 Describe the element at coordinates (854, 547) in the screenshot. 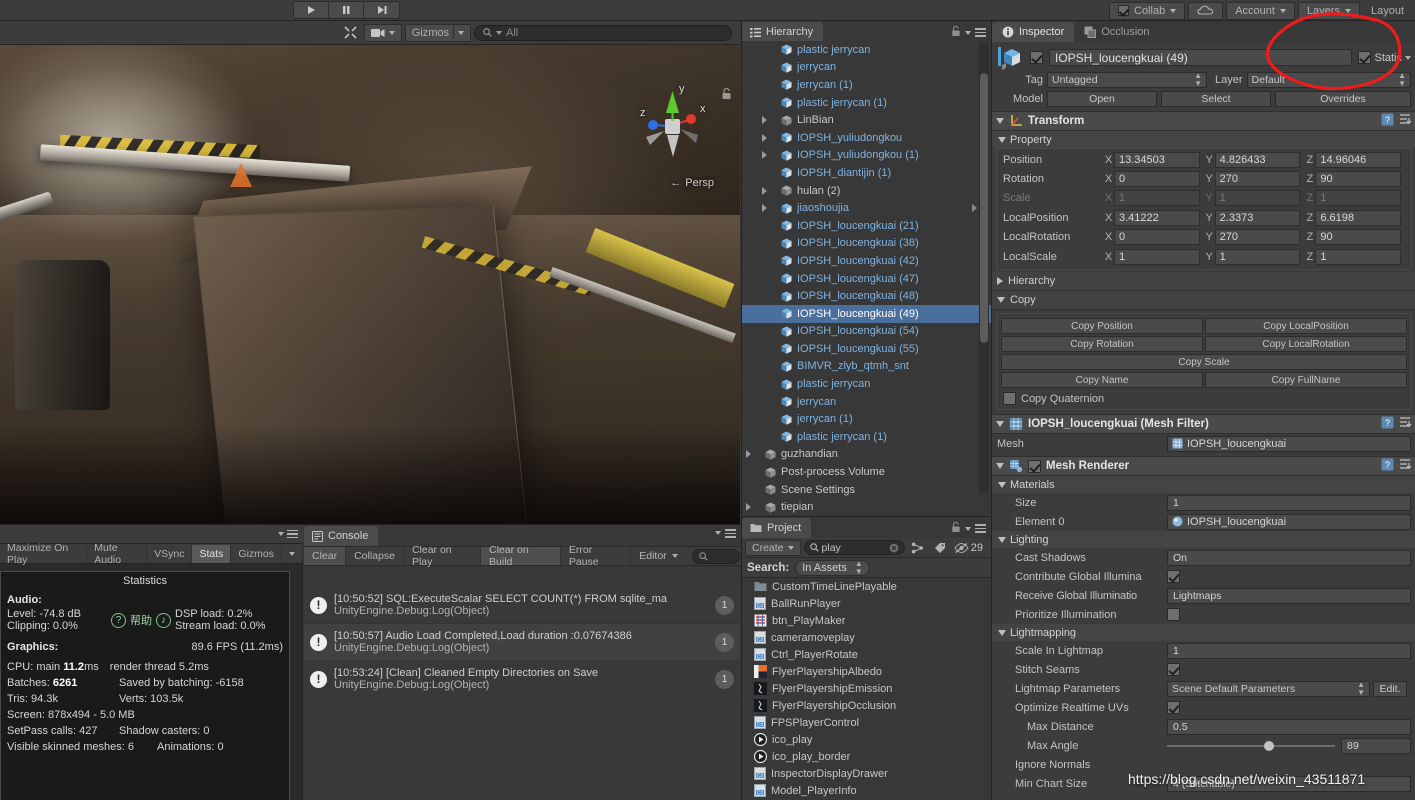

I see `project-search-input: play` at that location.